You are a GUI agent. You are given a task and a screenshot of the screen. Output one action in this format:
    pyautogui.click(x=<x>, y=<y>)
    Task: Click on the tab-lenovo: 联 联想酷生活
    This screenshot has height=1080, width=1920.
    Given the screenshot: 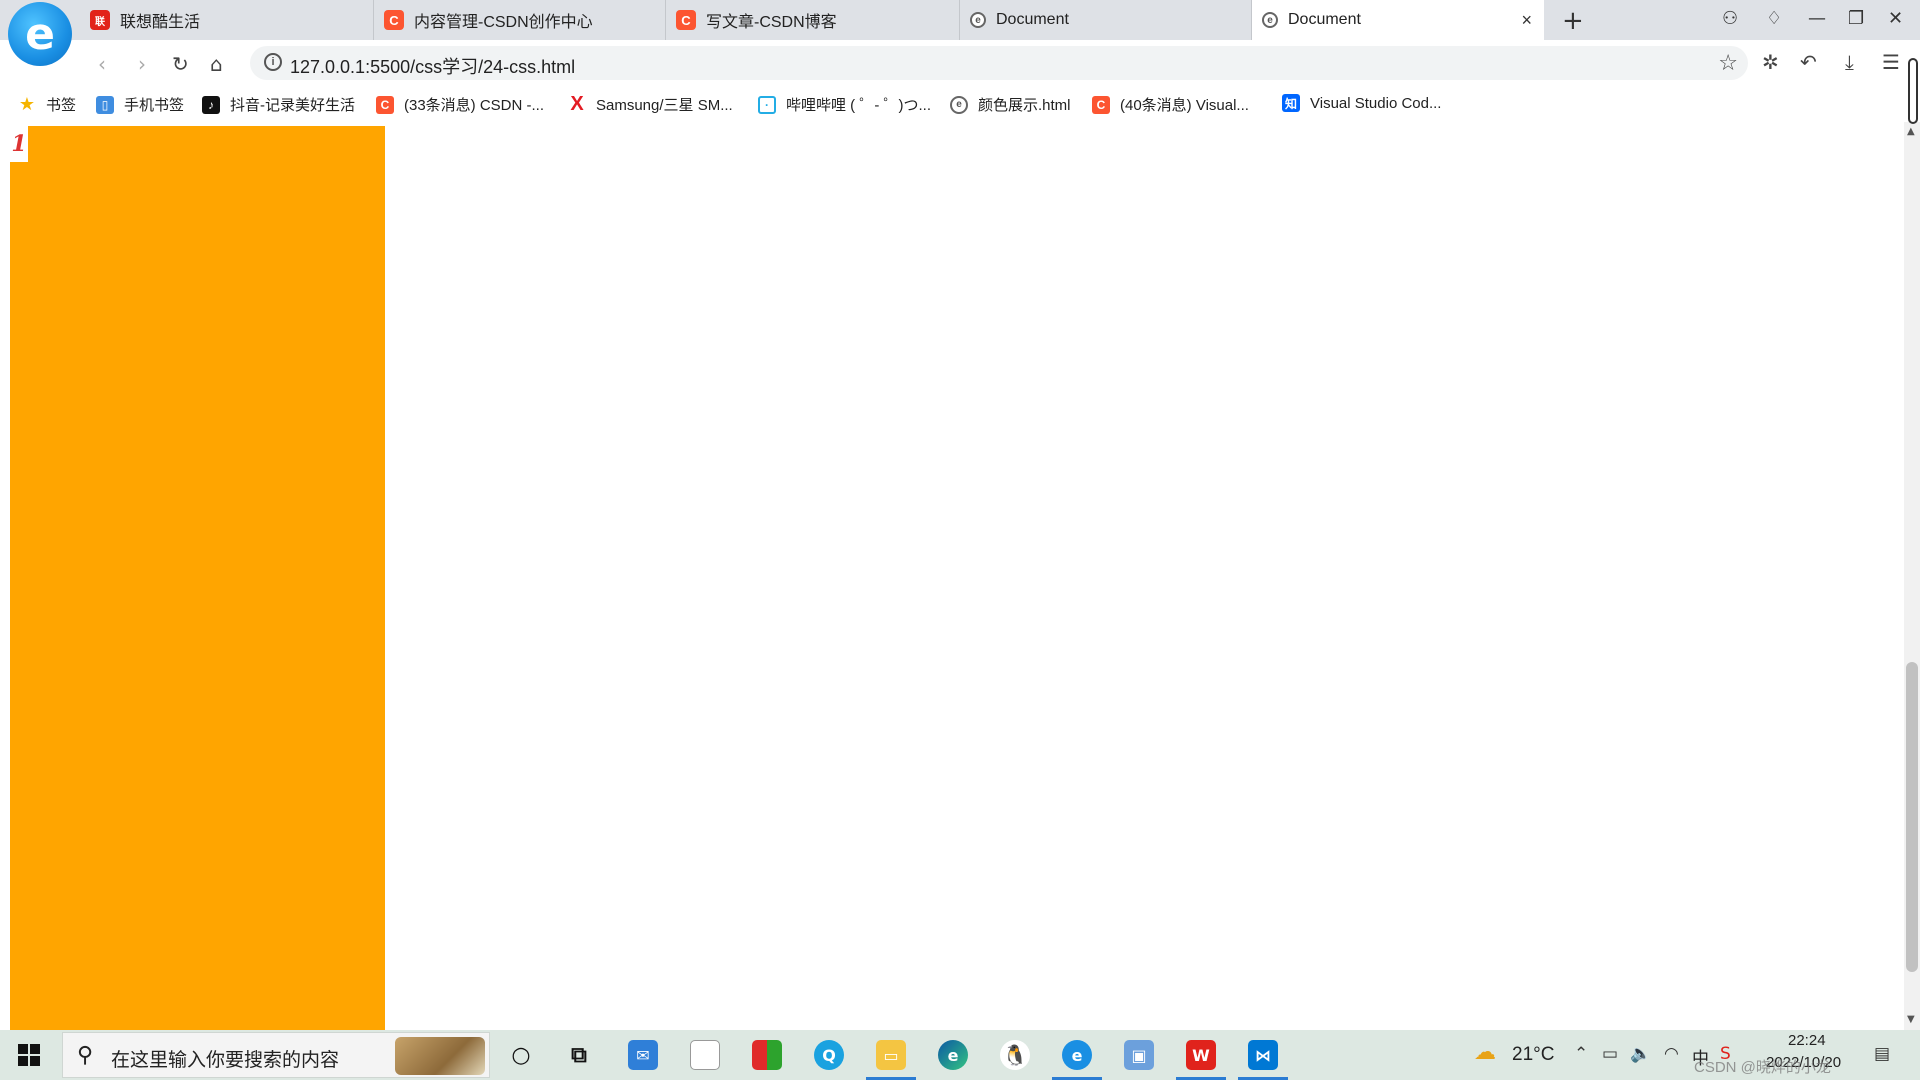 What is the action you would take?
    pyautogui.click(x=227, y=20)
    